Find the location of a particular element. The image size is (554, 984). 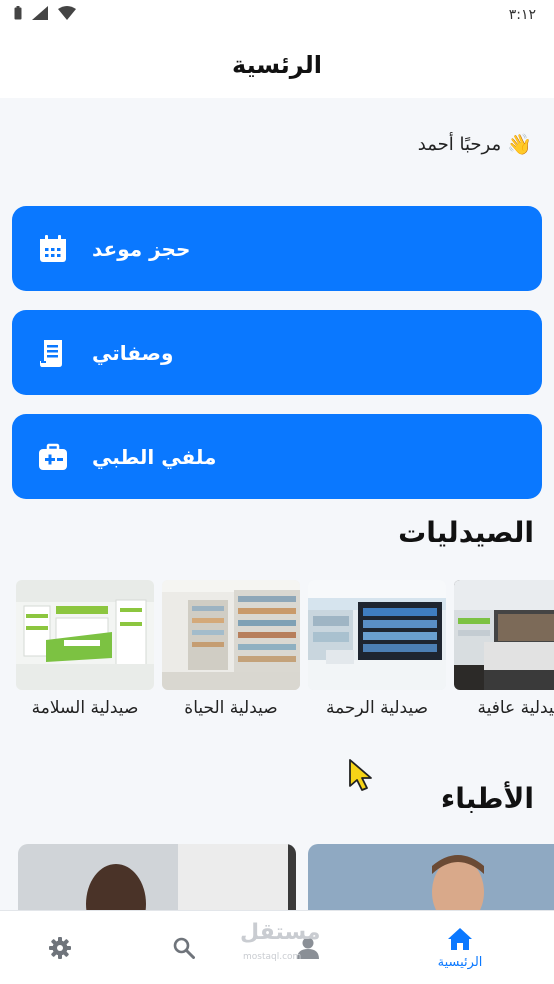

greeting: 👋 مرحبًا أحمد is located at coordinates (475, 144).